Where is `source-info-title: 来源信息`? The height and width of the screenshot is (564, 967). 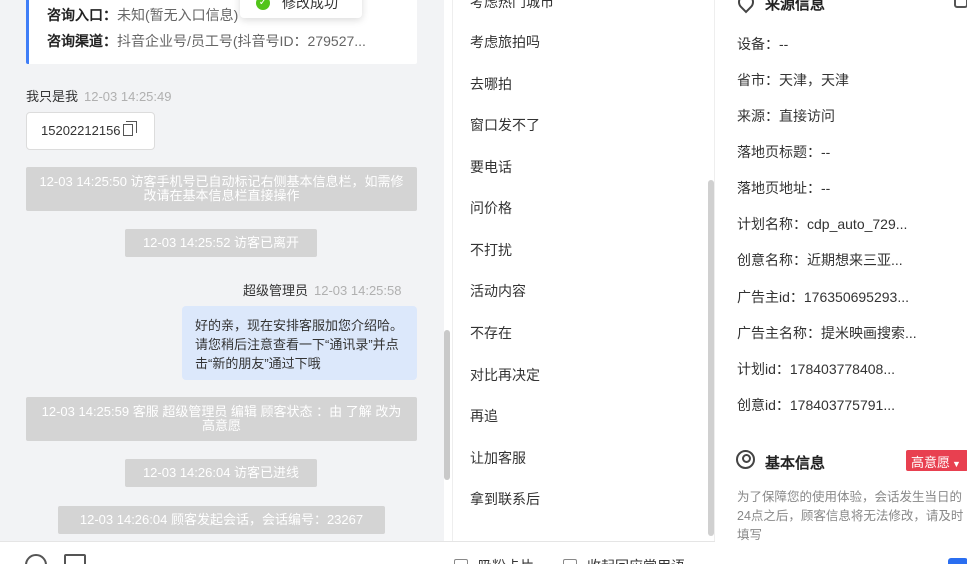
source-info-title: 来源信息 is located at coordinates (795, 6).